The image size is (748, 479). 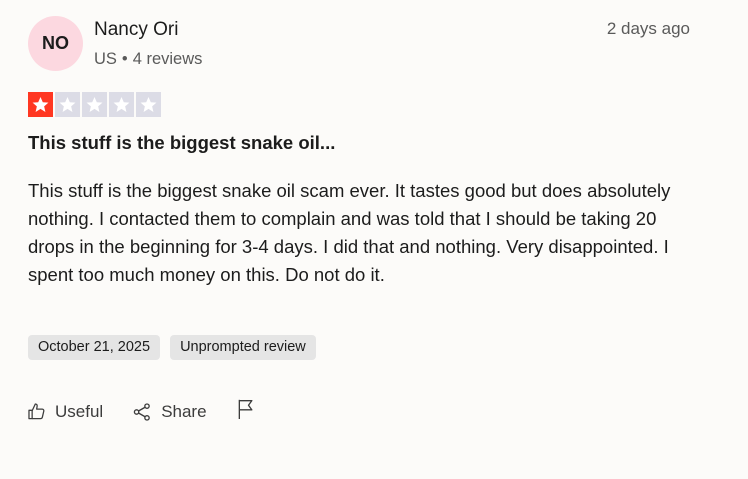 I want to click on share-icon, so click(x=142, y=412).